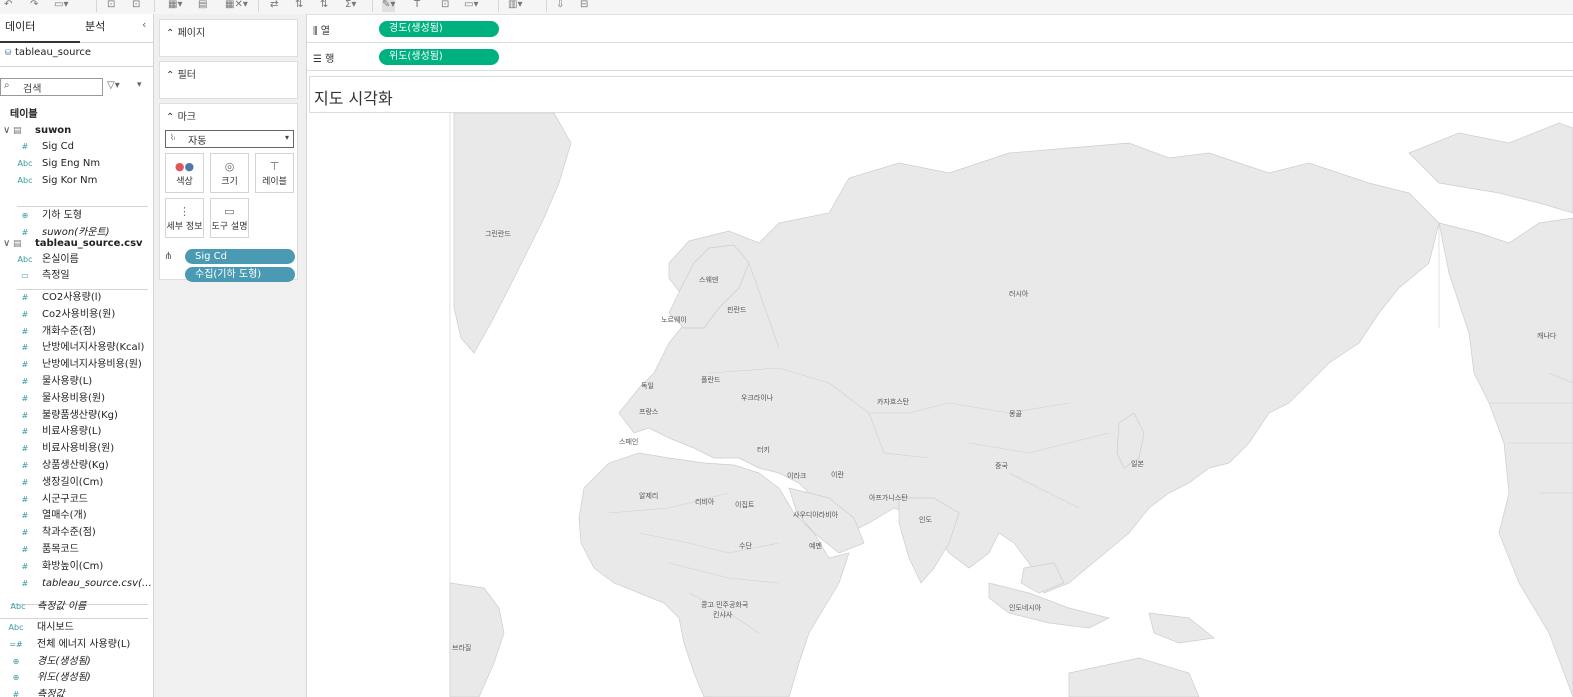 This screenshot has height=697, width=1573. I want to click on measure-6: # 물사용비용(원), so click(76, 399).